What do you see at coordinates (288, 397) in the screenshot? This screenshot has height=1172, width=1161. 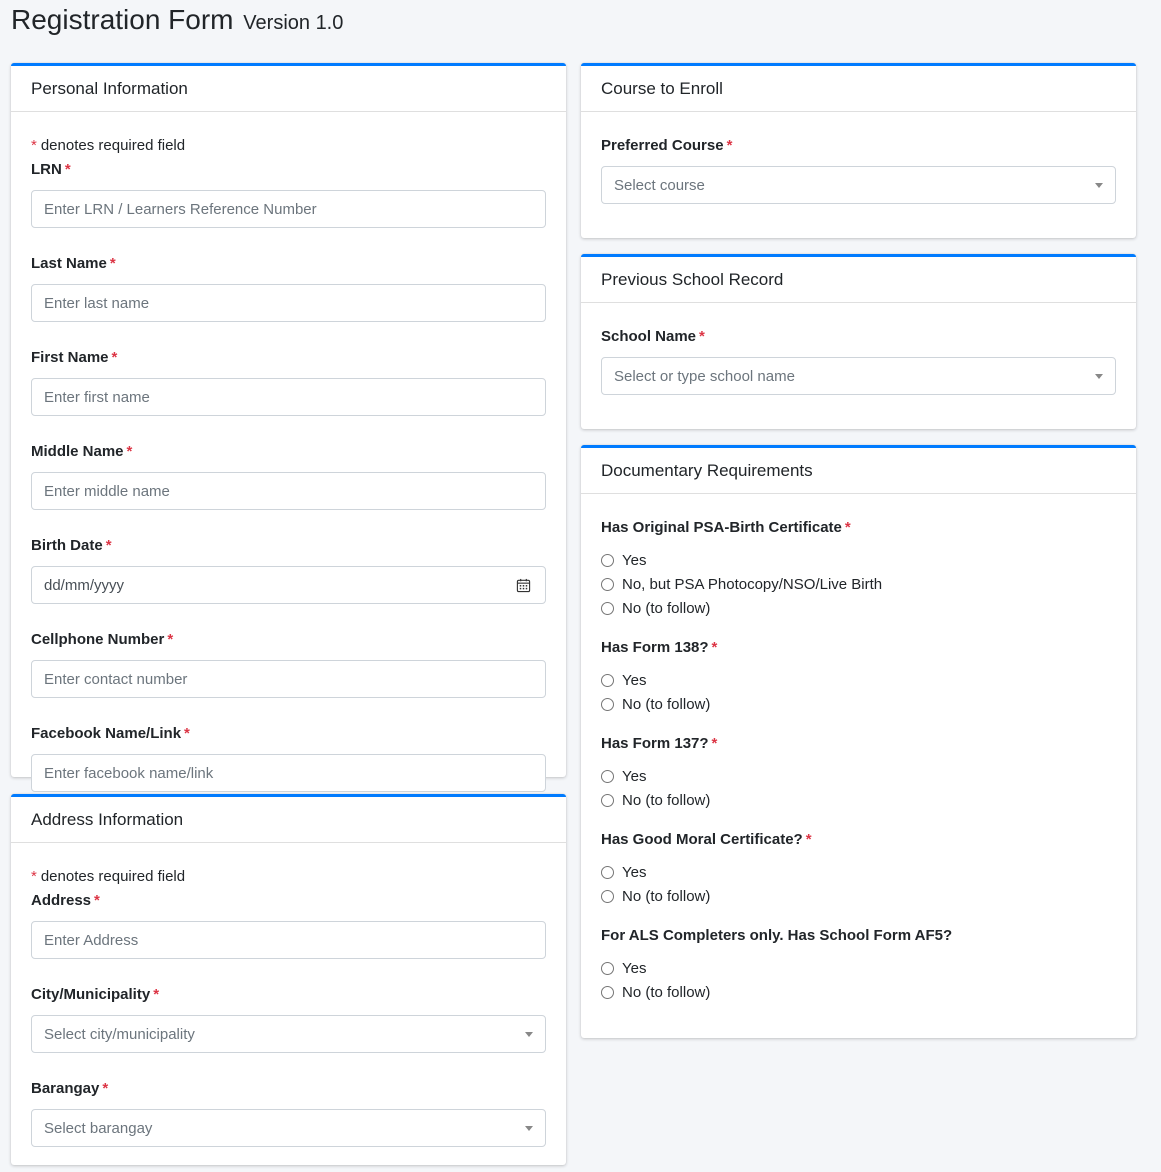 I see `first-name-input: Enter first name` at bounding box center [288, 397].